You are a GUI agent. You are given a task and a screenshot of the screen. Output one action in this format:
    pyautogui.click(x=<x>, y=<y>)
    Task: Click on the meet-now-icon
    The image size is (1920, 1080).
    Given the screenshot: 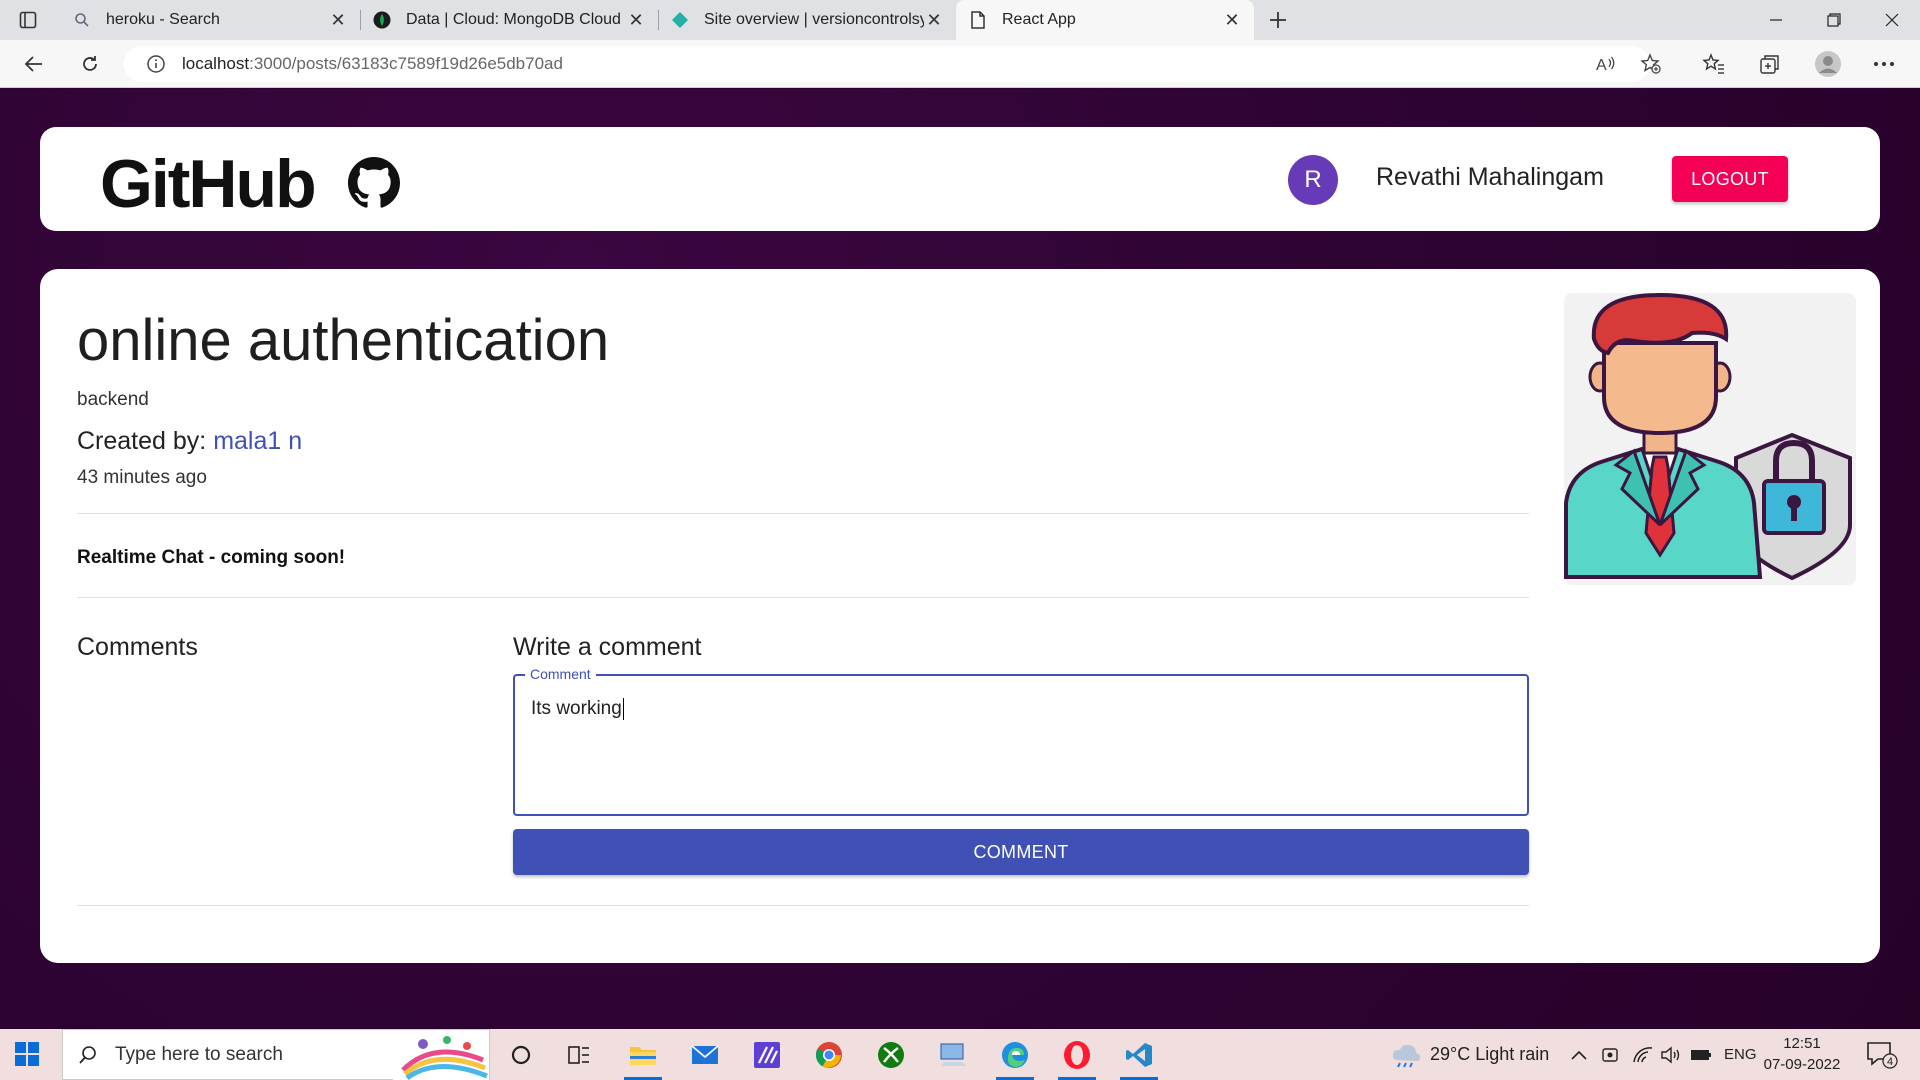 What is the action you would take?
    pyautogui.click(x=1610, y=1054)
    